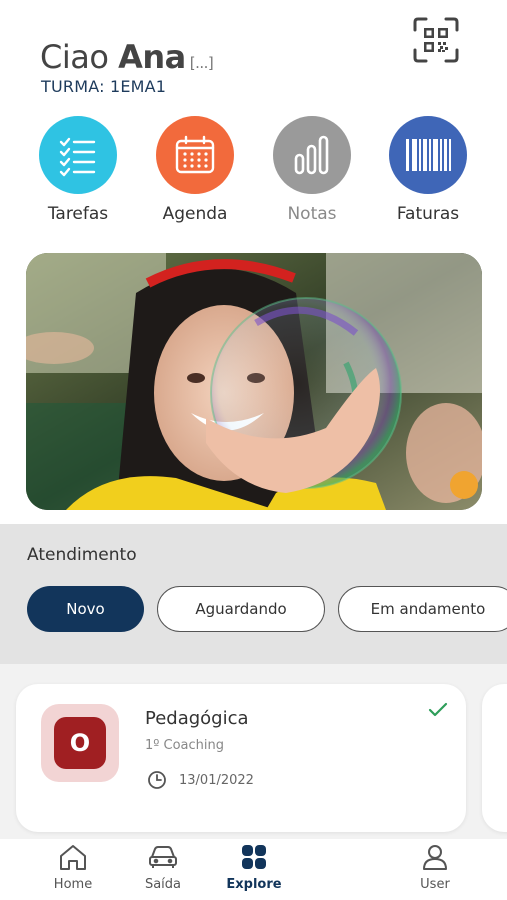  What do you see at coordinates (428, 214) in the screenshot?
I see `shortcut-label: Faturas` at bounding box center [428, 214].